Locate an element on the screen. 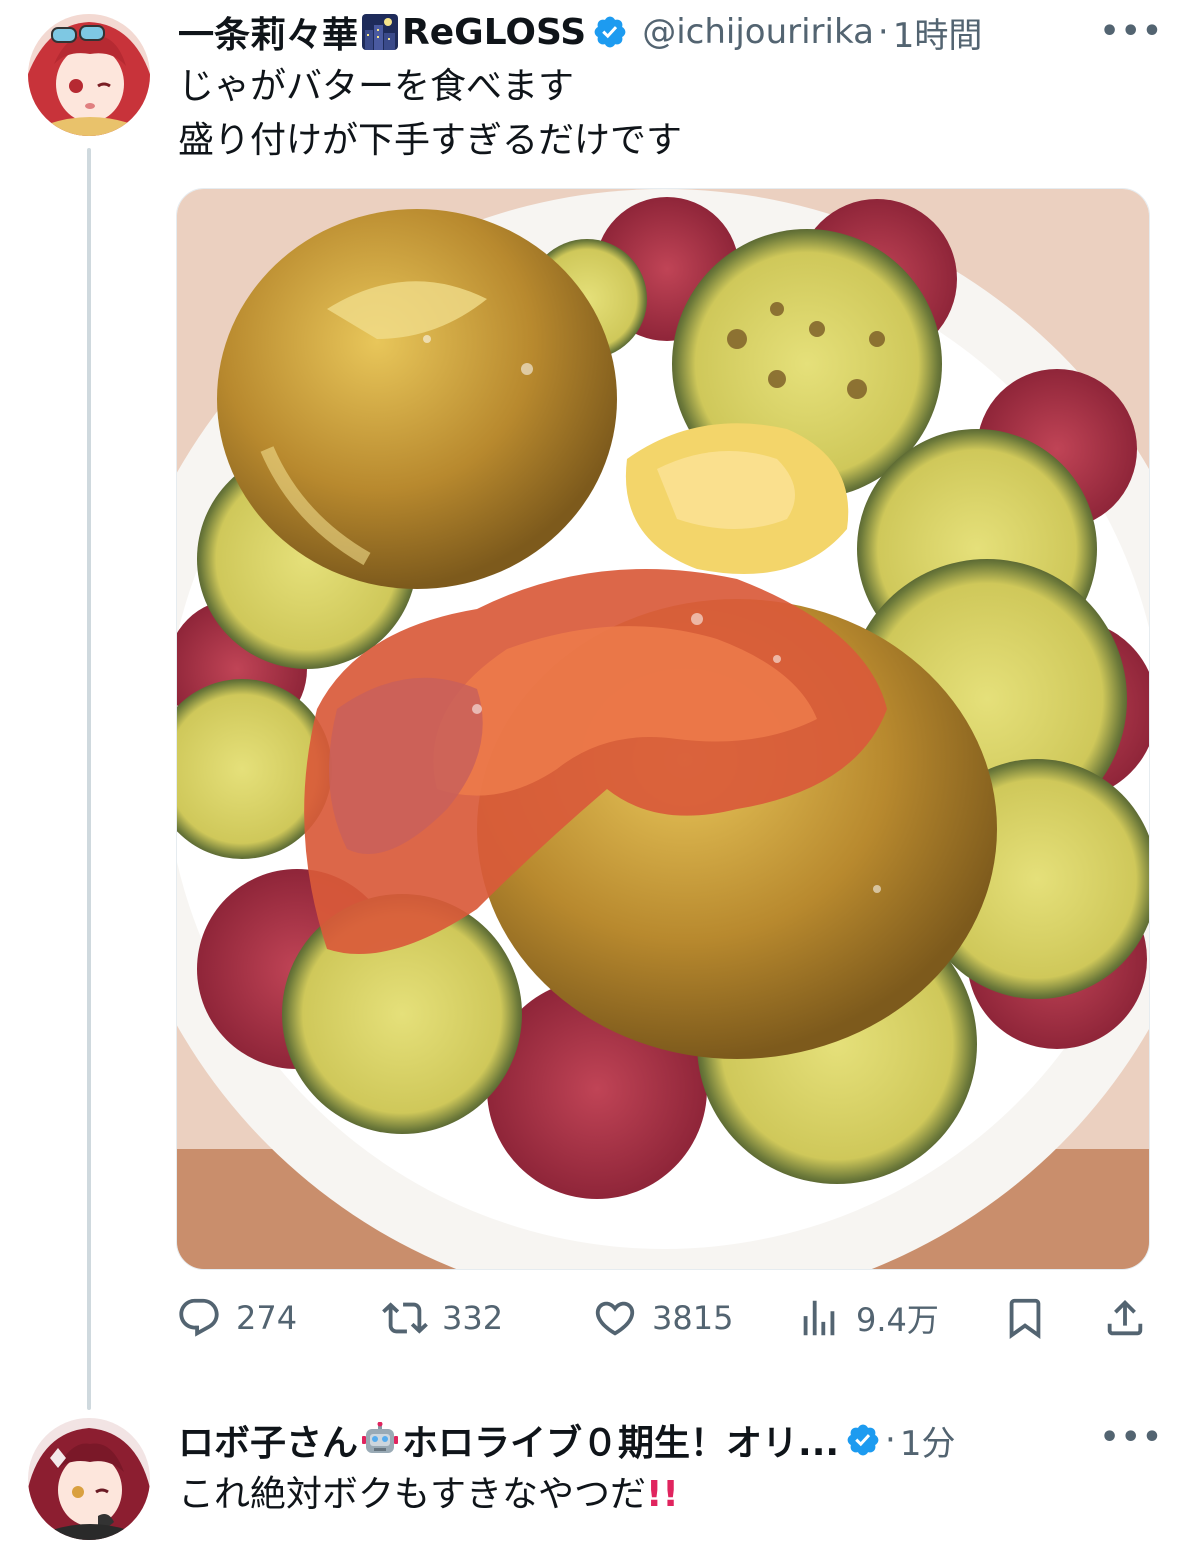 This screenshot has height=1544, width=1179. bookmark-button is located at coordinates (1025, 1318).